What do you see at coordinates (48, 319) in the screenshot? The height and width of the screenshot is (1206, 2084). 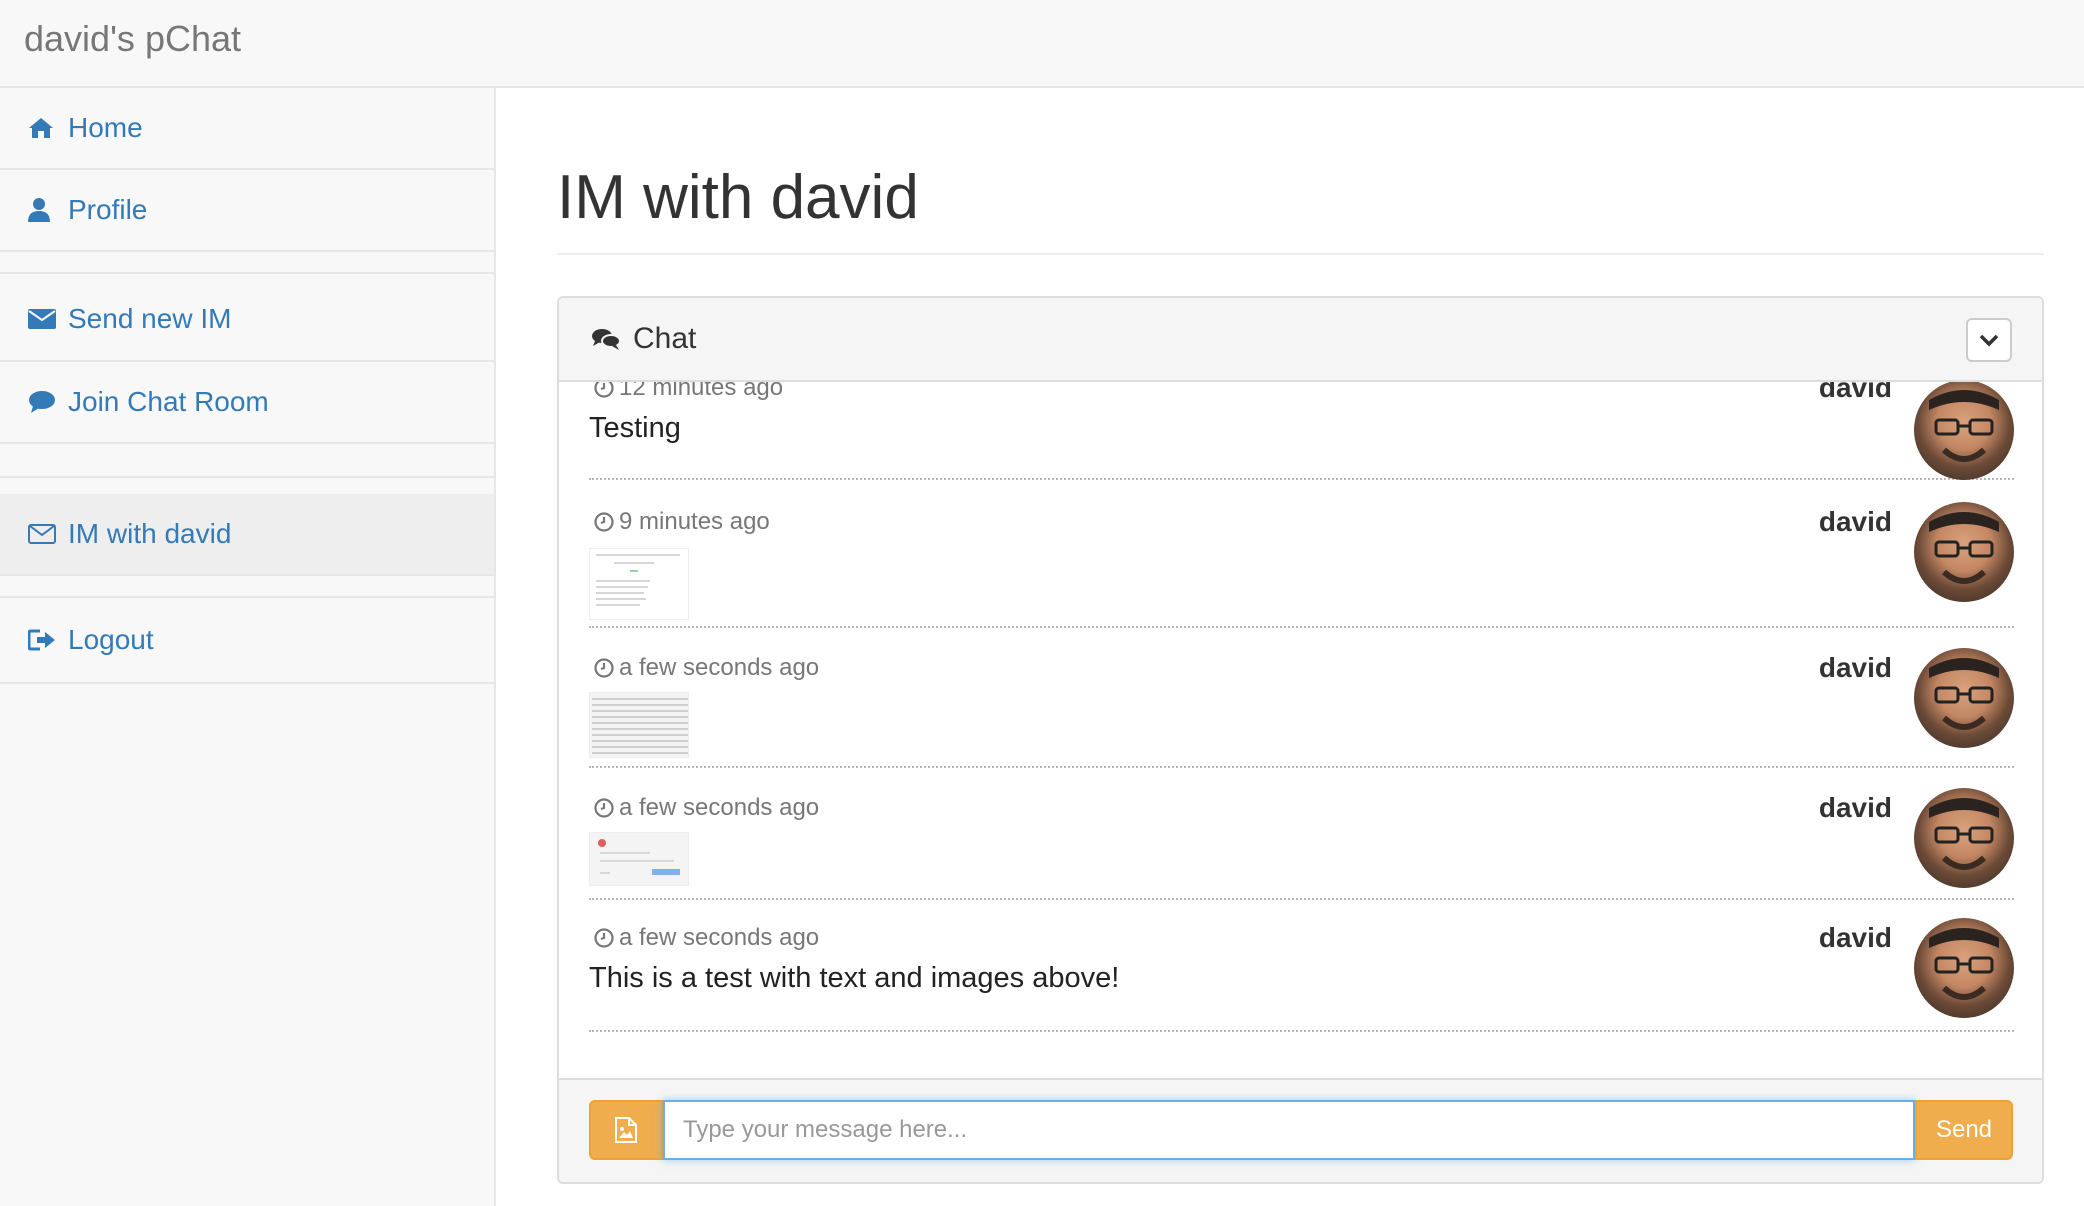 I see `envelope-icon` at bounding box center [48, 319].